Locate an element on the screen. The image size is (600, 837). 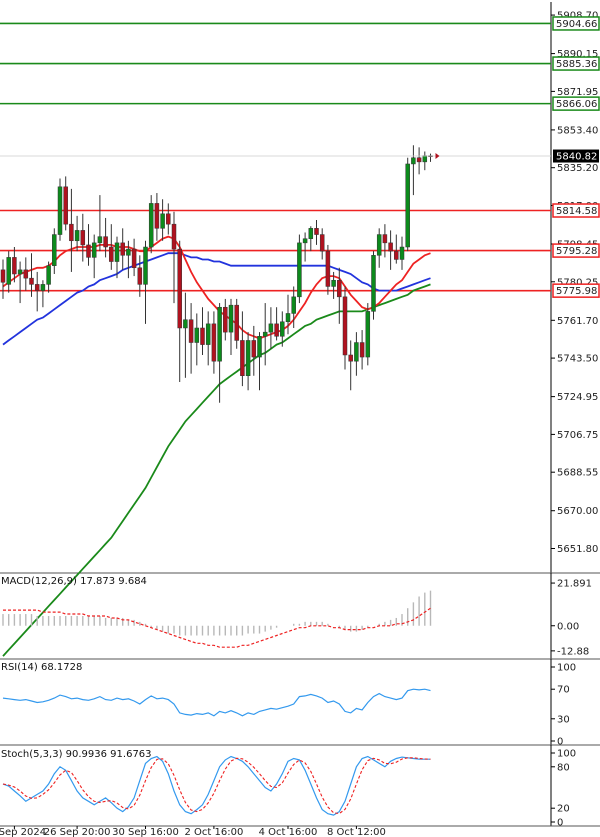
stoch-tick-label: 20 is located at coordinates (563, 809).